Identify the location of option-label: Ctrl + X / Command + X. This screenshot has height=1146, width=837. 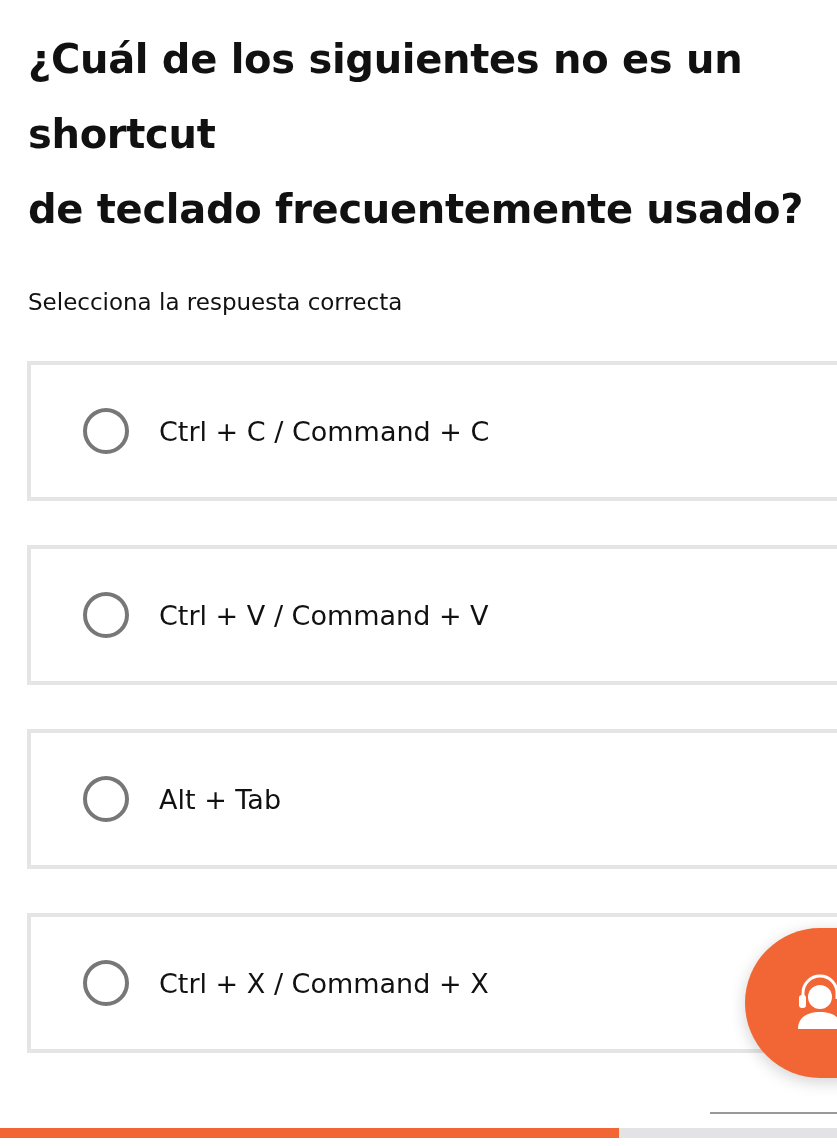
(324, 983).